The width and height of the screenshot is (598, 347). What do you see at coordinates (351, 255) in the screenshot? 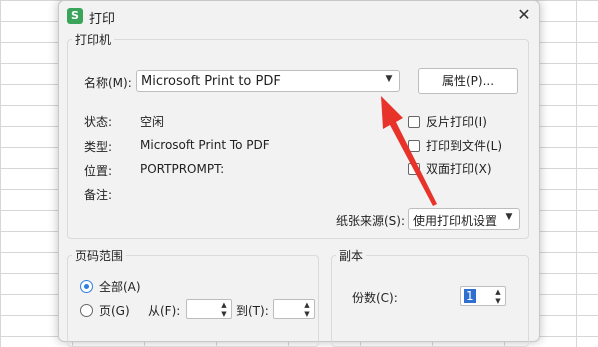
I see `copies-legend: 副本` at bounding box center [351, 255].